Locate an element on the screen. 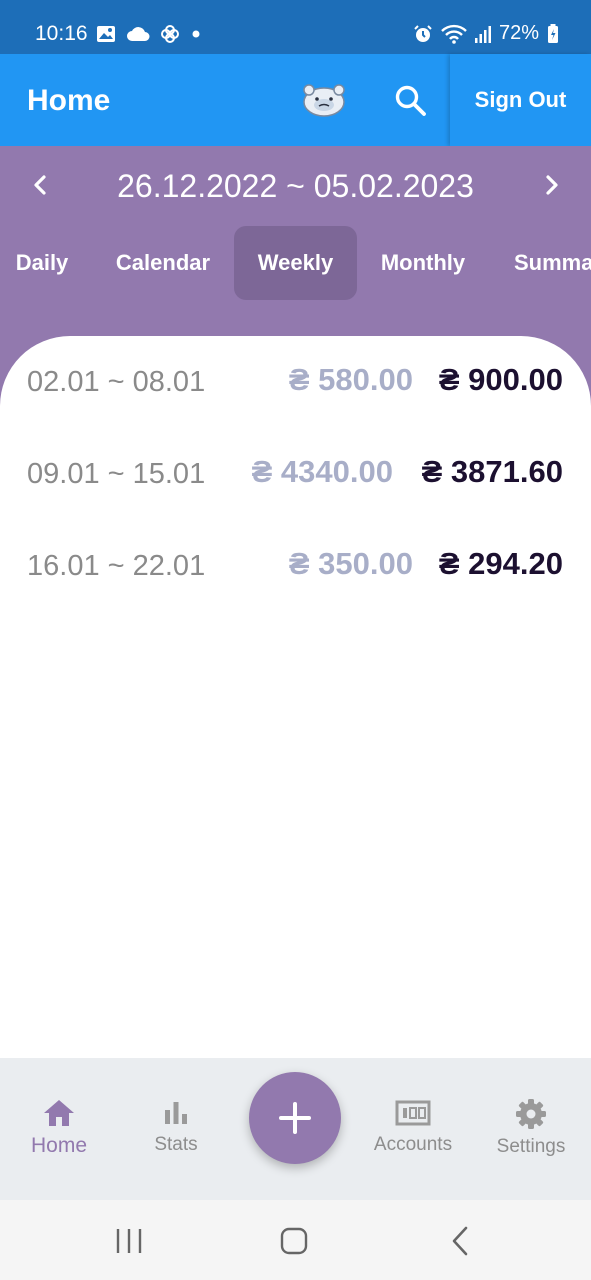 The image size is (591, 1280). dot-icon is located at coordinates (196, 34).